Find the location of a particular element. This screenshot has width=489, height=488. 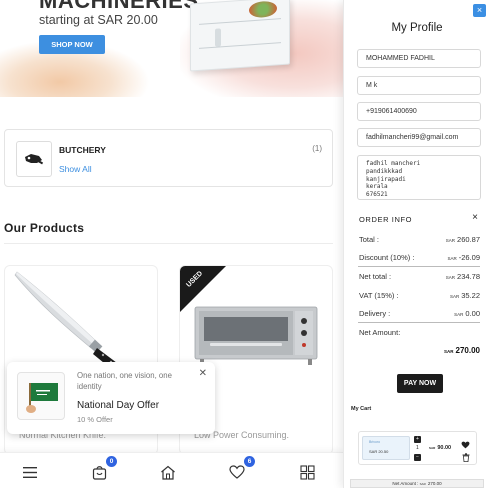

quantity-value: 1 is located at coordinates (417, 448).